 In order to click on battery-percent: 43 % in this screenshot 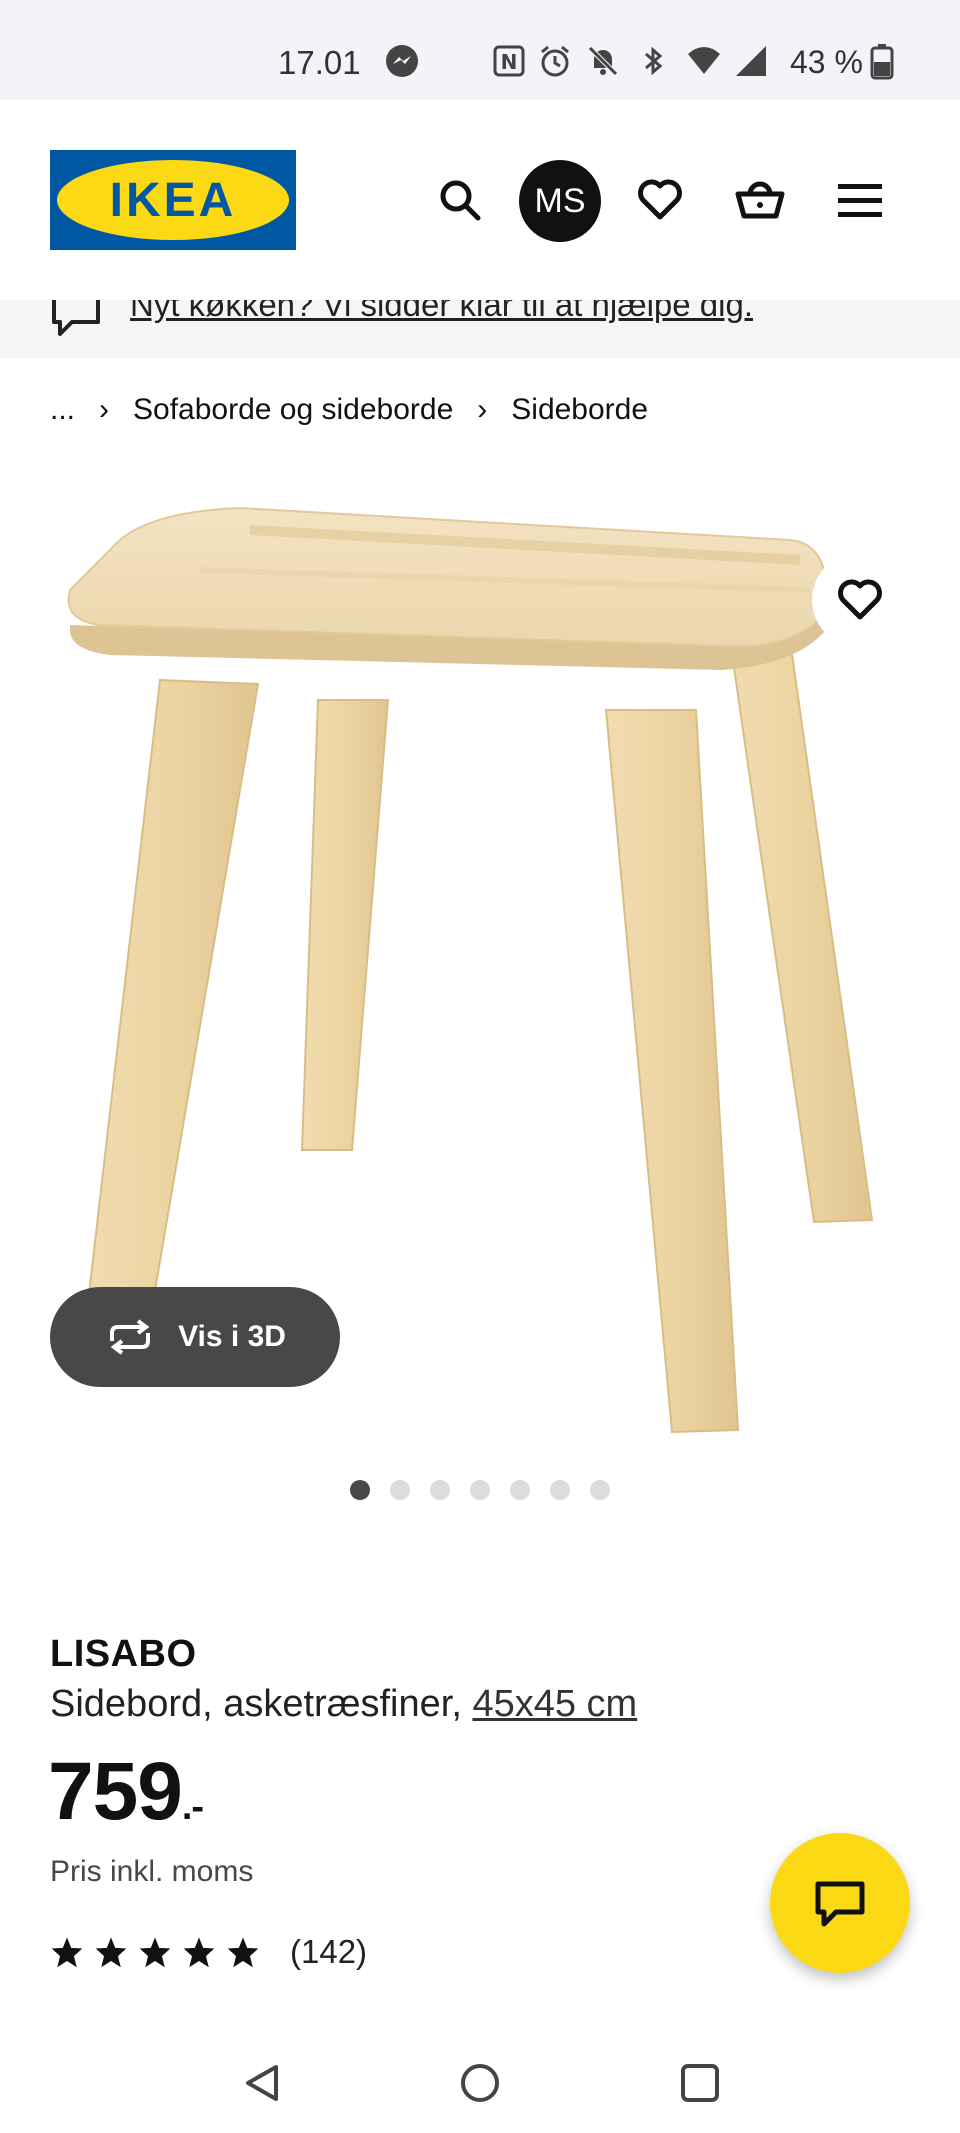, I will do `click(826, 62)`.